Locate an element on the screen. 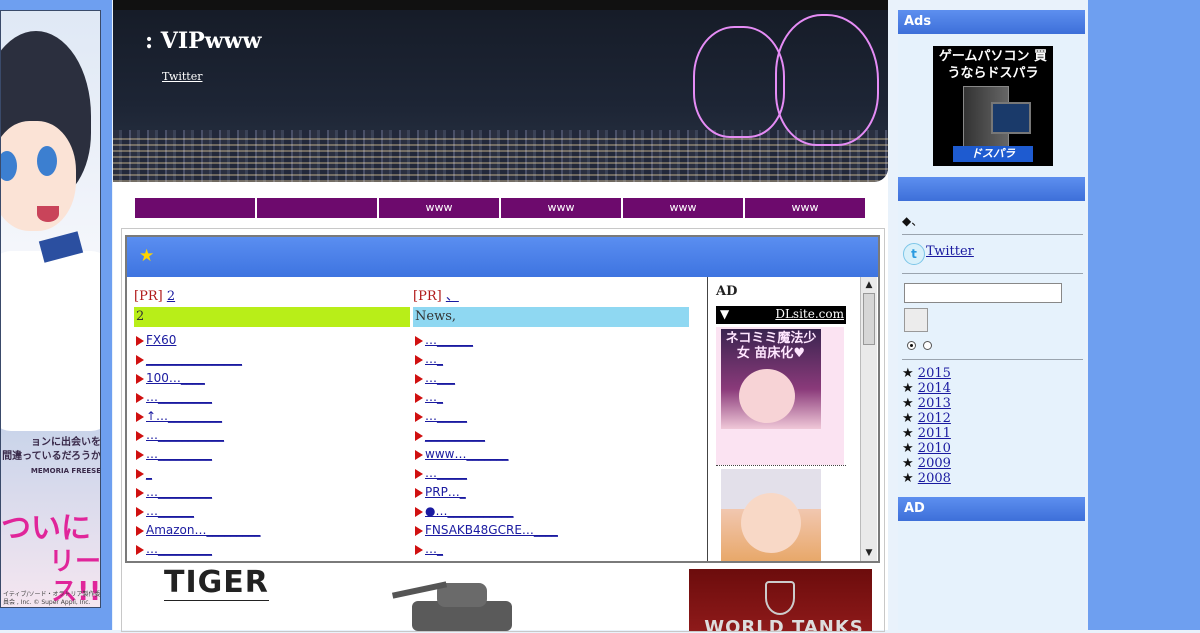 This screenshot has width=1200, height=633. wot-banner-text: WORLD TANKS is located at coordinates (784, 624).